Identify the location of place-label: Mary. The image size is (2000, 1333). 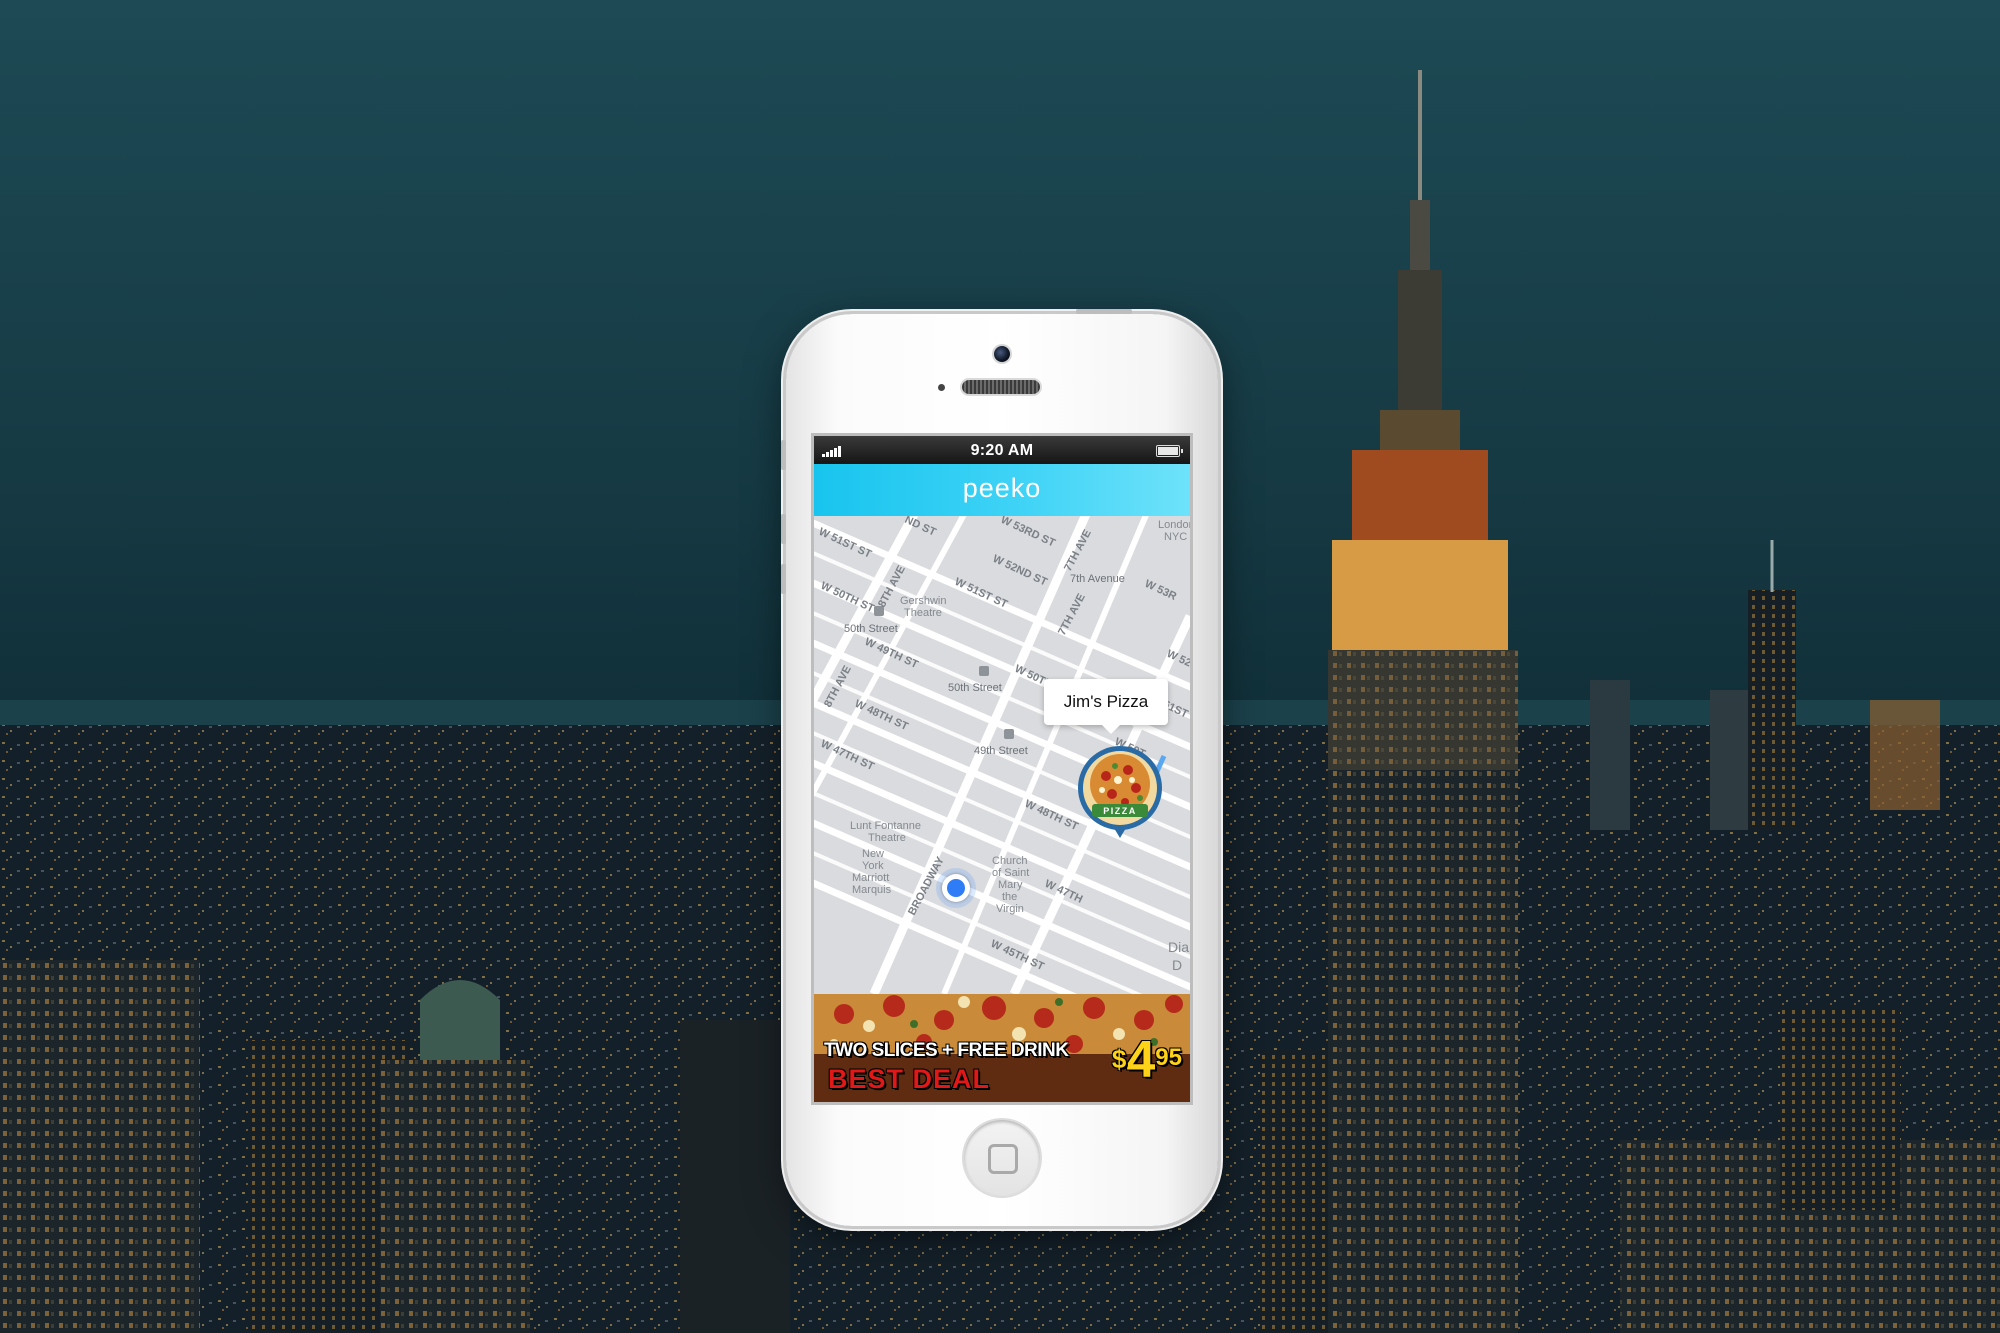
(1010, 885).